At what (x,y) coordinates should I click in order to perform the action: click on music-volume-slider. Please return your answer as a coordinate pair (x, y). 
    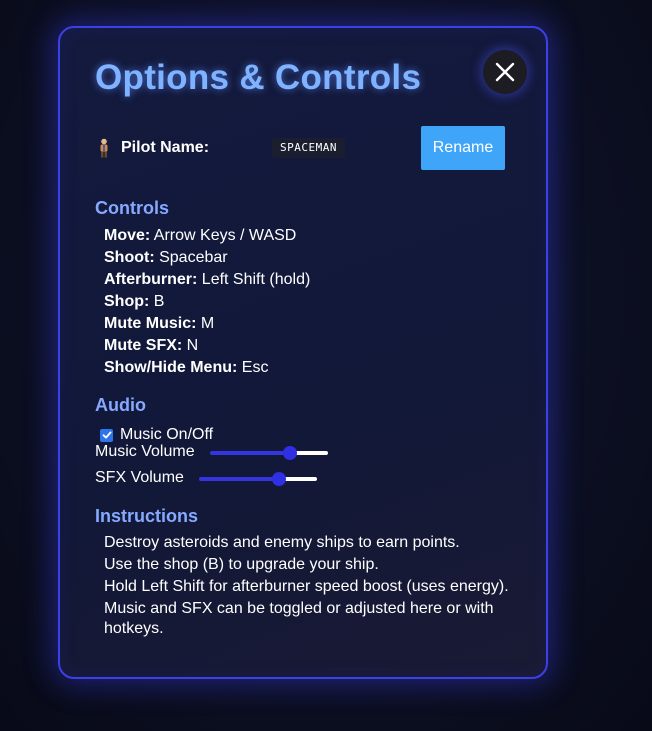
    Looking at the image, I should click on (269, 453).